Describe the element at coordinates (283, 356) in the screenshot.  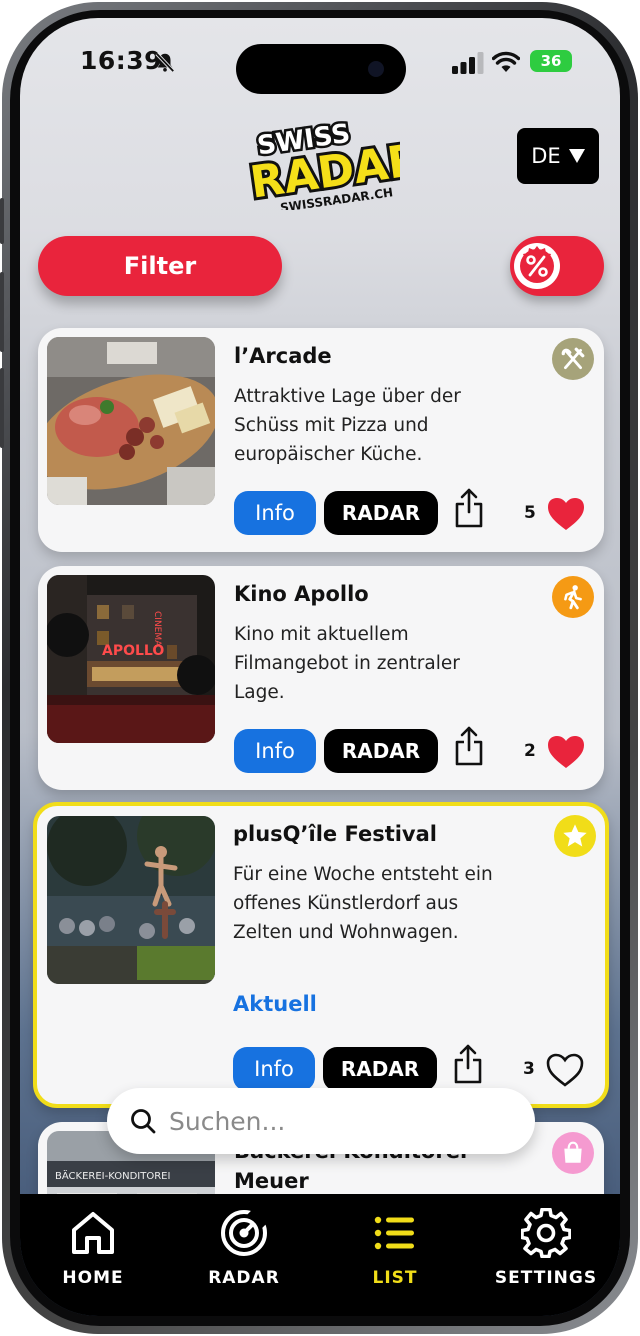
I see `place-title: l’Arcade` at that location.